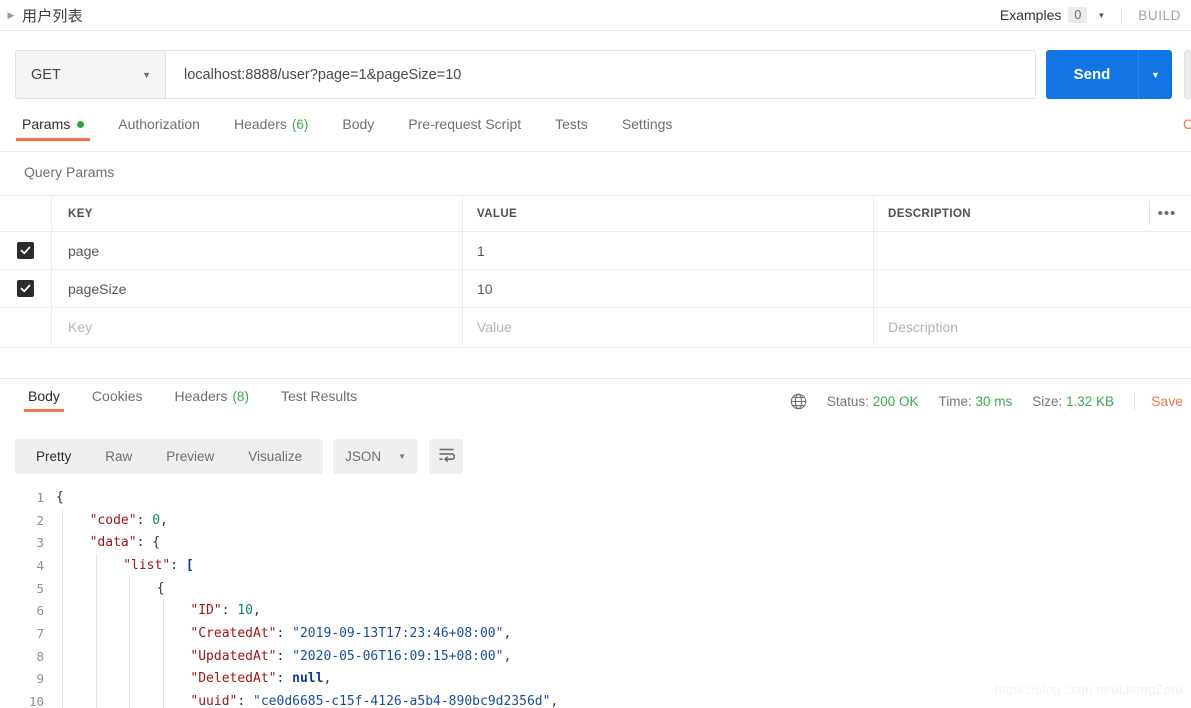  What do you see at coordinates (485, 289) in the screenshot?
I see `row-value-pagesize: 10` at bounding box center [485, 289].